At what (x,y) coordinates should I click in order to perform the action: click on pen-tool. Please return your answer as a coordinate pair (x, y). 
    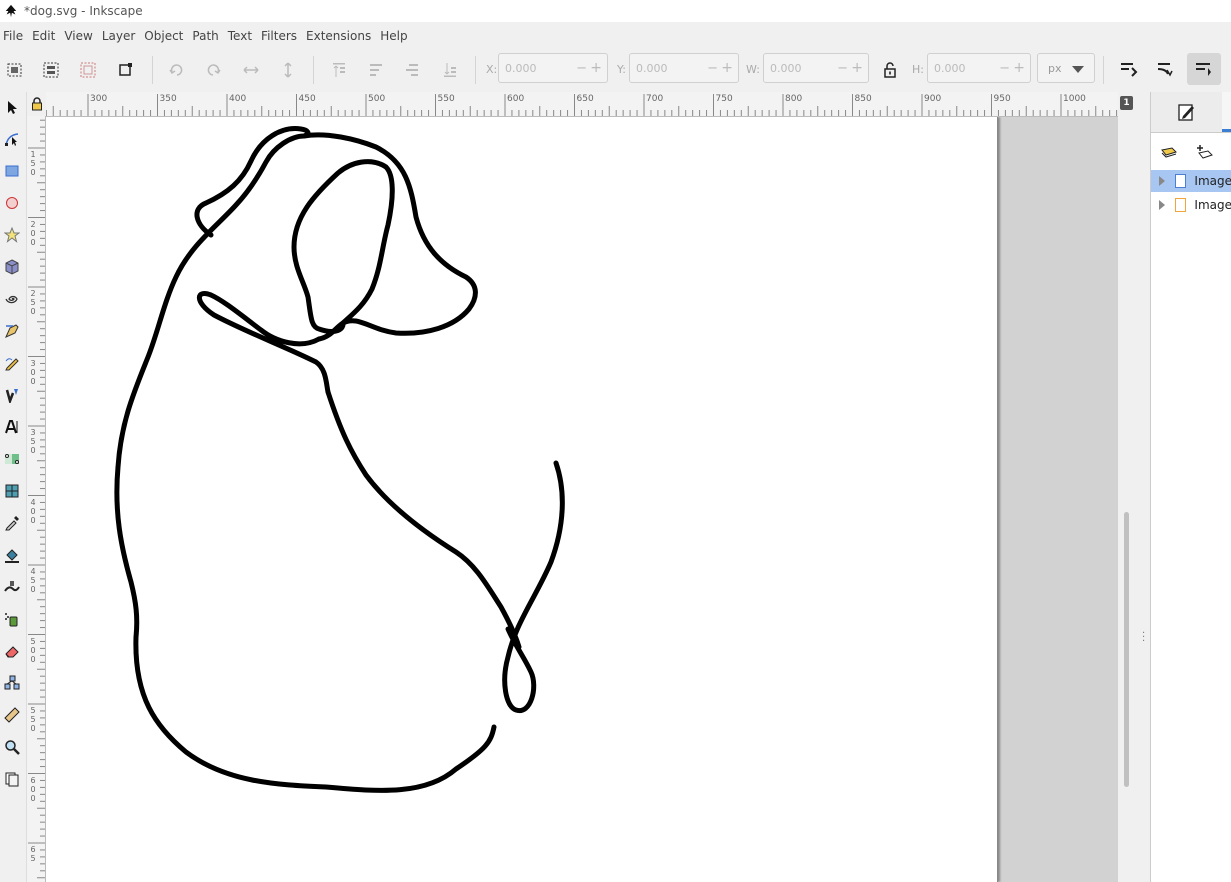
    Looking at the image, I should click on (12, 331).